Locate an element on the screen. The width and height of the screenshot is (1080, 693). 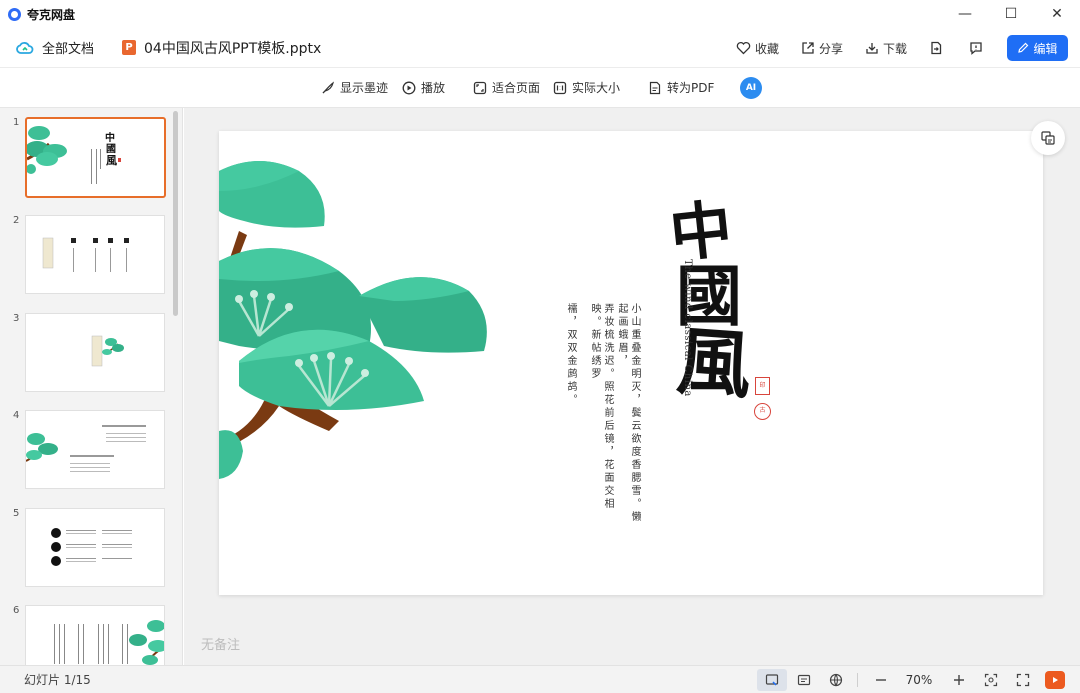
convert-pdf-label: 转为PDF is located at coordinates (691, 88).